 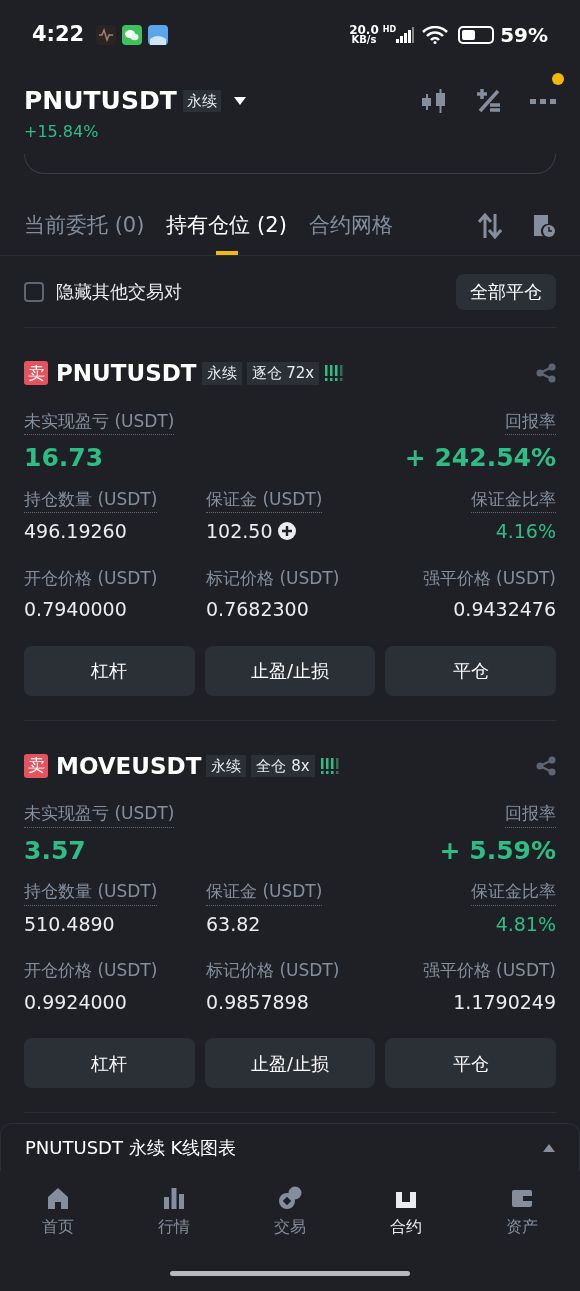 What do you see at coordinates (62, 131) in the screenshot?
I see `price-change: +15.84%` at bounding box center [62, 131].